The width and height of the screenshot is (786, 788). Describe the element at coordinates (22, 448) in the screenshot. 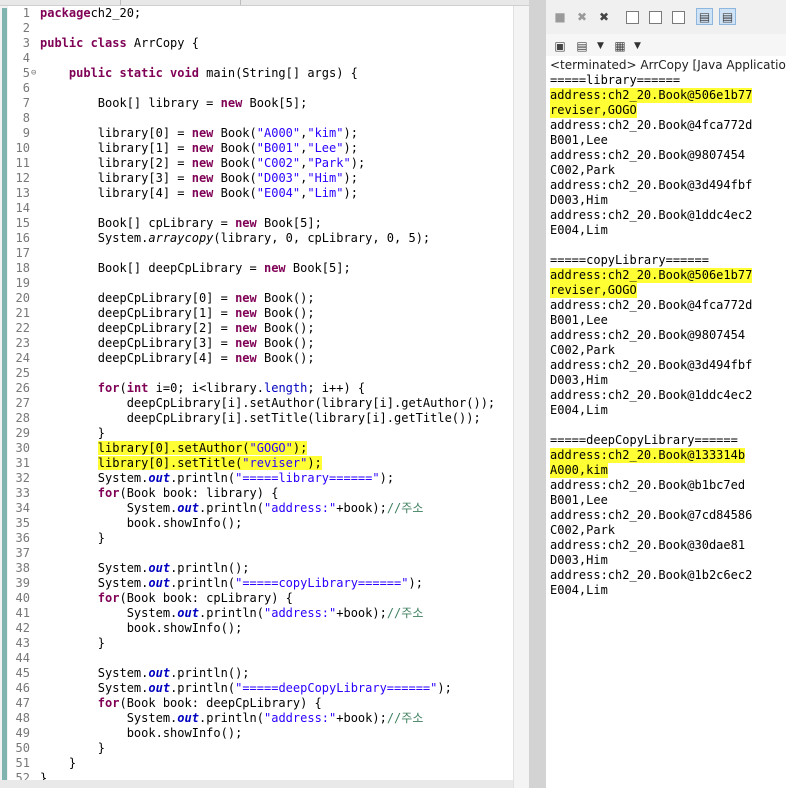

I see `line-number: 30` at that location.